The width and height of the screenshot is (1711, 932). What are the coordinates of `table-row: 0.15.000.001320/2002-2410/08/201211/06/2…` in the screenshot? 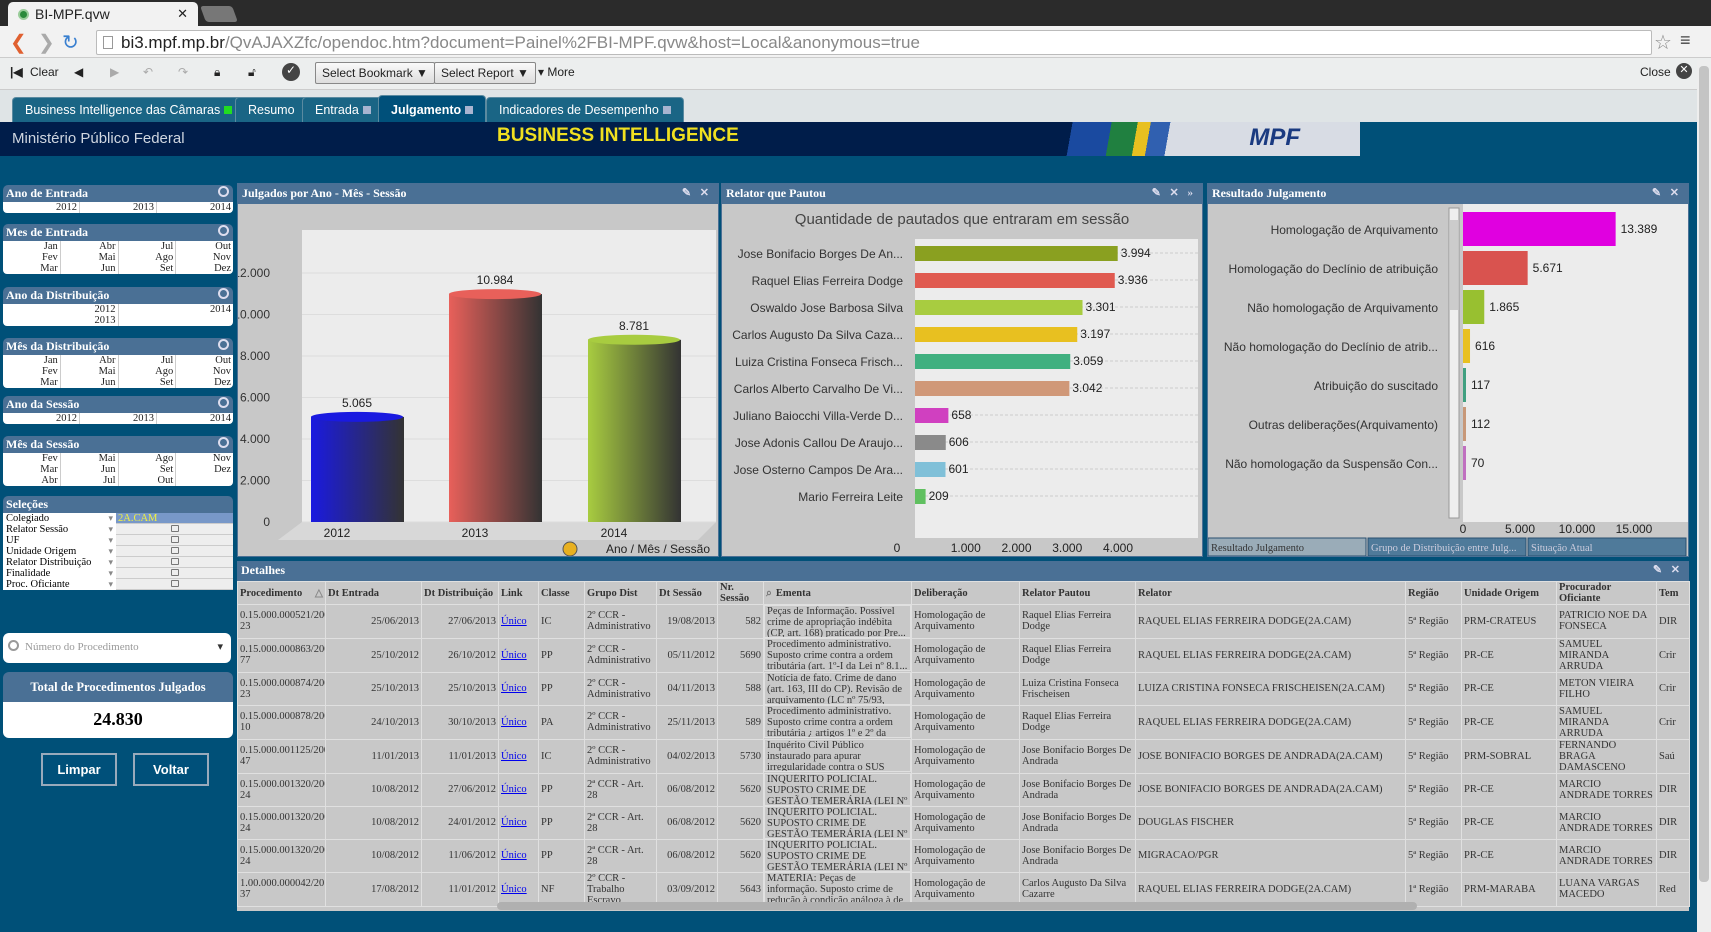 It's located at (963, 855).